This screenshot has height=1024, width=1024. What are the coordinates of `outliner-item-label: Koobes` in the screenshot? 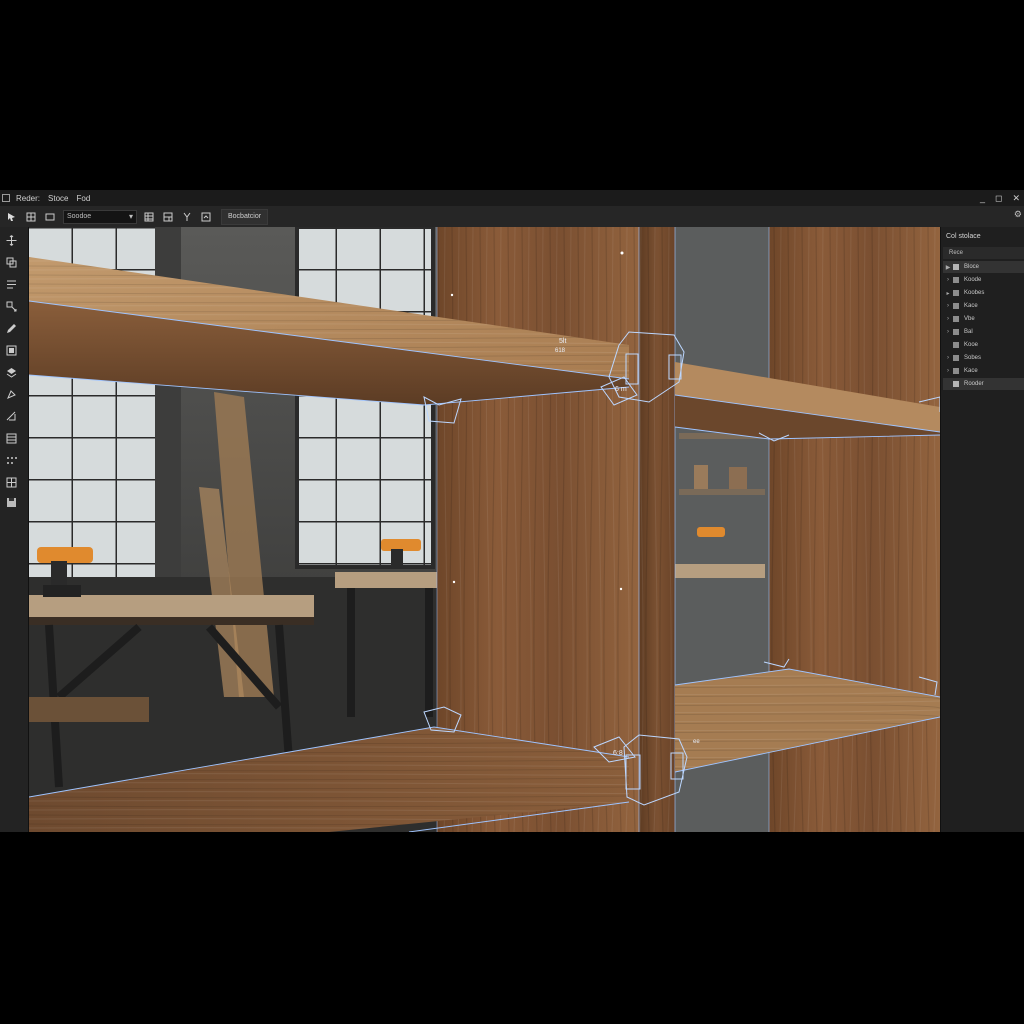 It's located at (974, 293).